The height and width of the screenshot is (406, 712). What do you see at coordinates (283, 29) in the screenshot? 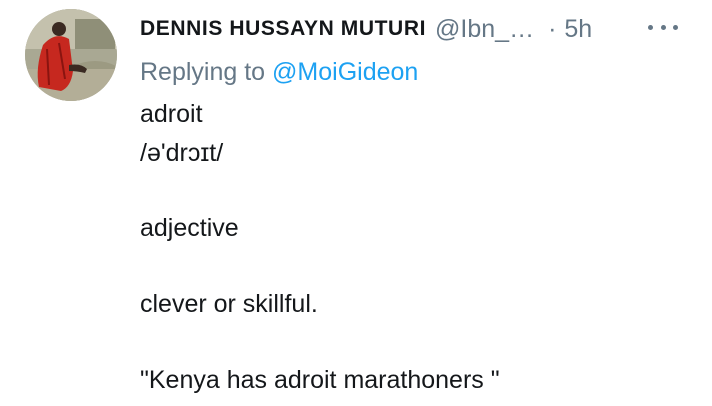
I see `display-name: DENNIS HUSSAYN MUTURI` at bounding box center [283, 29].